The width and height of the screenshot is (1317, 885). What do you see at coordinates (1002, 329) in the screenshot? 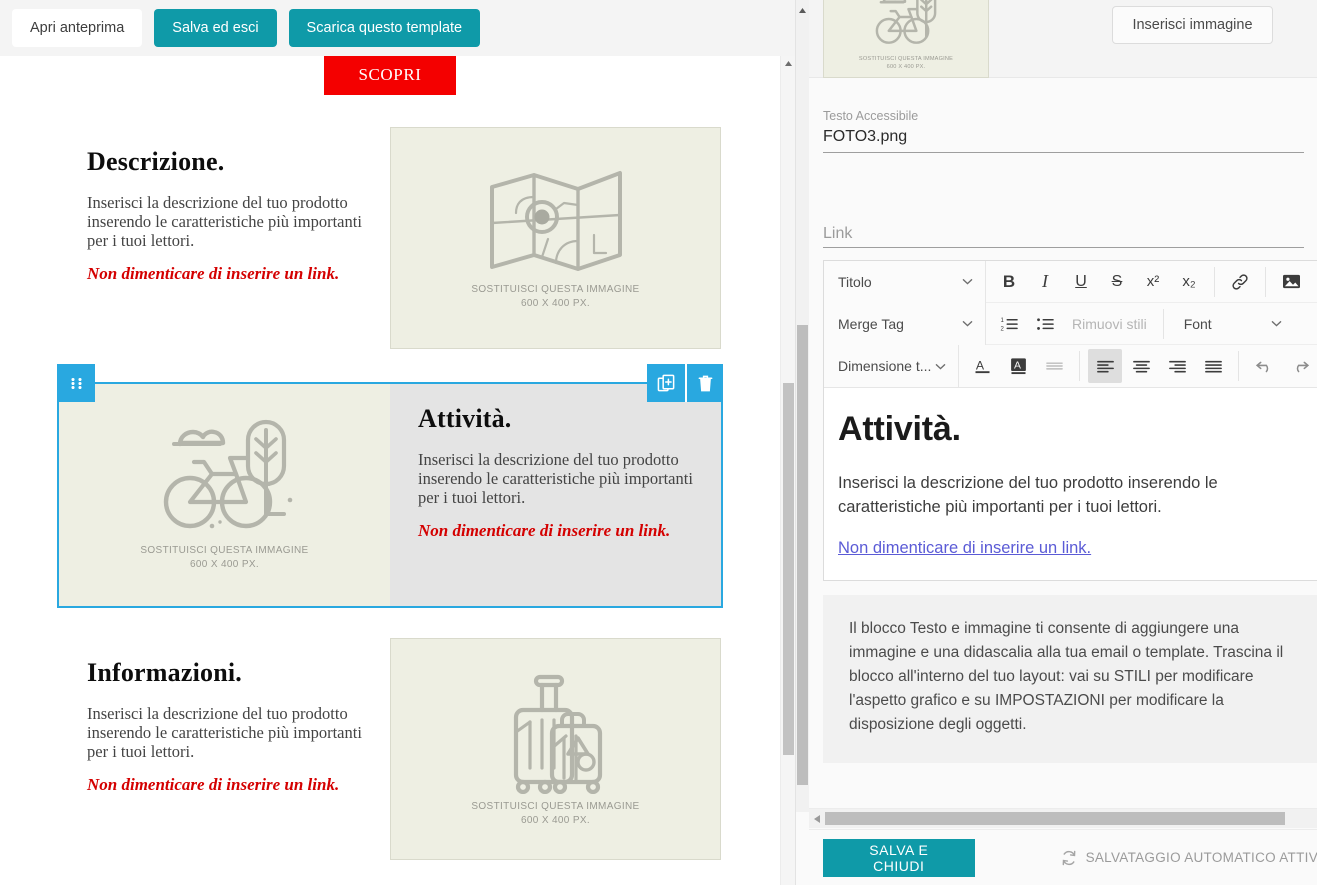
I see `svg-text: 2` at bounding box center [1002, 329].